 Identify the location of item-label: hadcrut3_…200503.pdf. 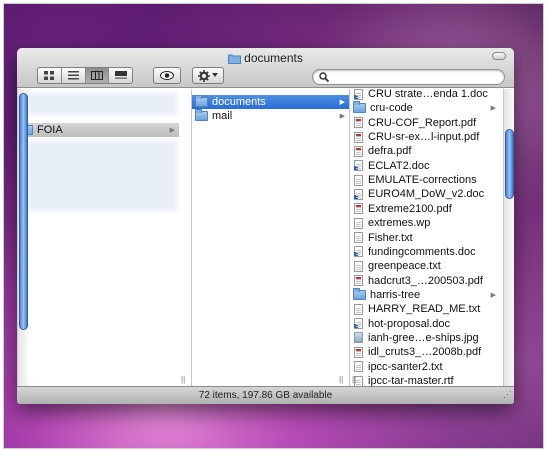
(425, 280).